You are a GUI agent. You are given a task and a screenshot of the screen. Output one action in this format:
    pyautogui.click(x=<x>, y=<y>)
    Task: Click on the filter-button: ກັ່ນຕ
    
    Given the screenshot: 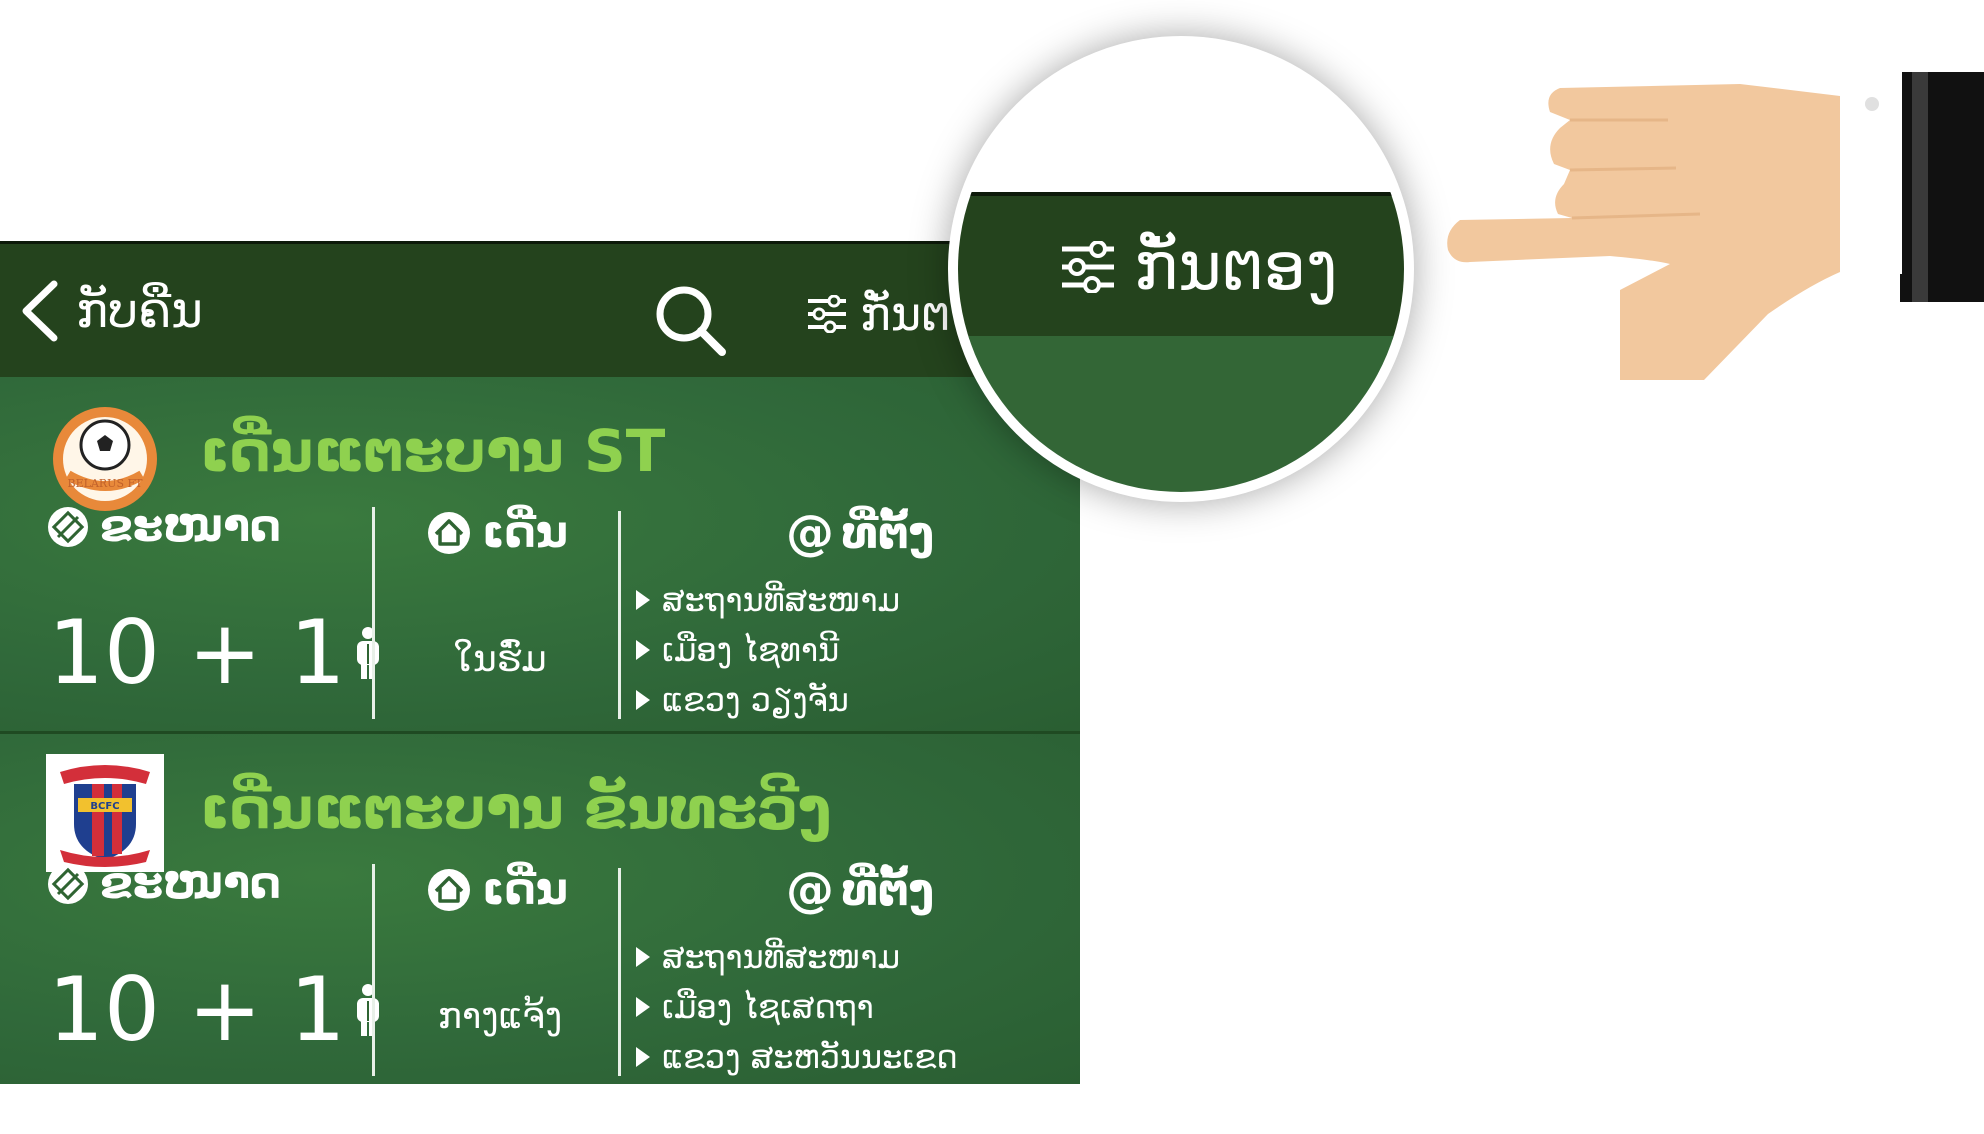 What is the action you would take?
    pyautogui.click(x=878, y=314)
    